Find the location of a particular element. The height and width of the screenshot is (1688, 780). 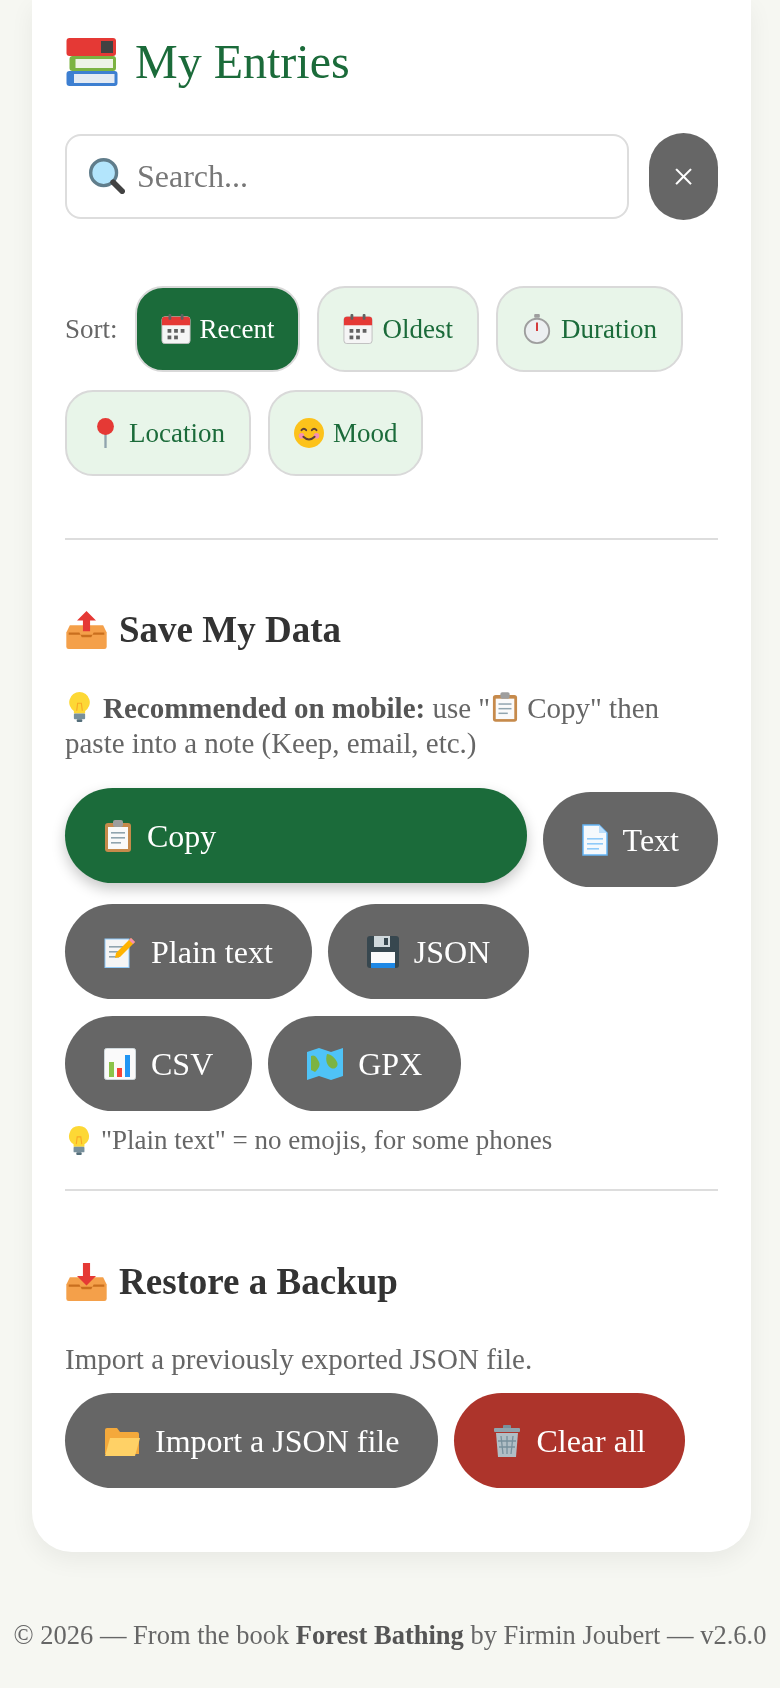

export-button: Text is located at coordinates (630, 839).